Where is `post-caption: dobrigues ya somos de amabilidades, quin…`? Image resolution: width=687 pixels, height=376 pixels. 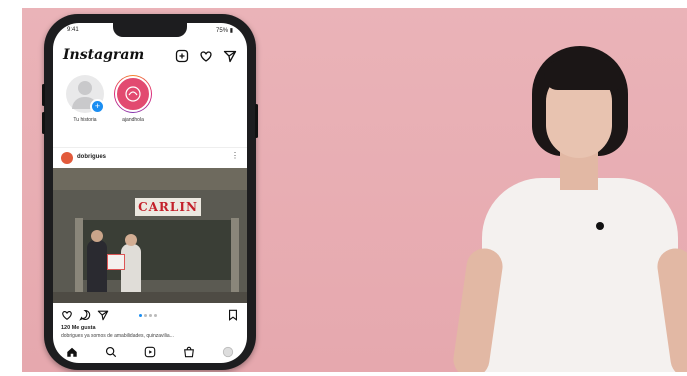 post-caption: dobrigues ya somos de amabilidades, quin… is located at coordinates (117, 336).